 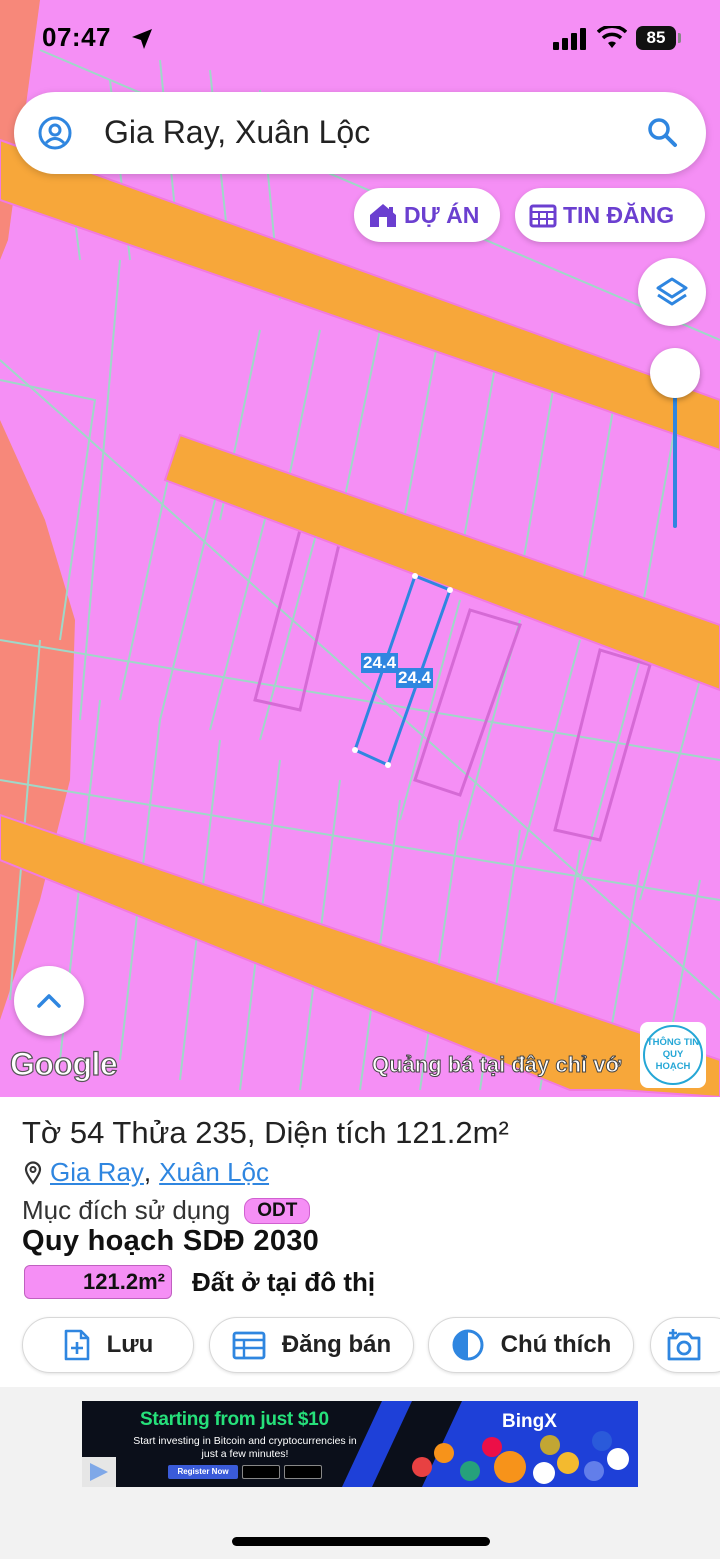 I want to click on battery-tip, so click(x=679, y=38).